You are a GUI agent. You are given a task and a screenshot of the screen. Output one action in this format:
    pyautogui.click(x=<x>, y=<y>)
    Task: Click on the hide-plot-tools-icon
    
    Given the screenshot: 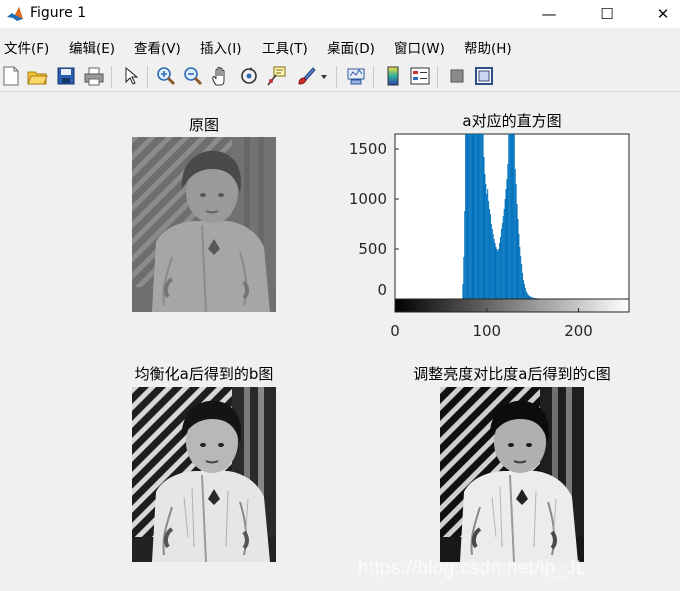 What is the action you would take?
    pyautogui.click(x=457, y=76)
    